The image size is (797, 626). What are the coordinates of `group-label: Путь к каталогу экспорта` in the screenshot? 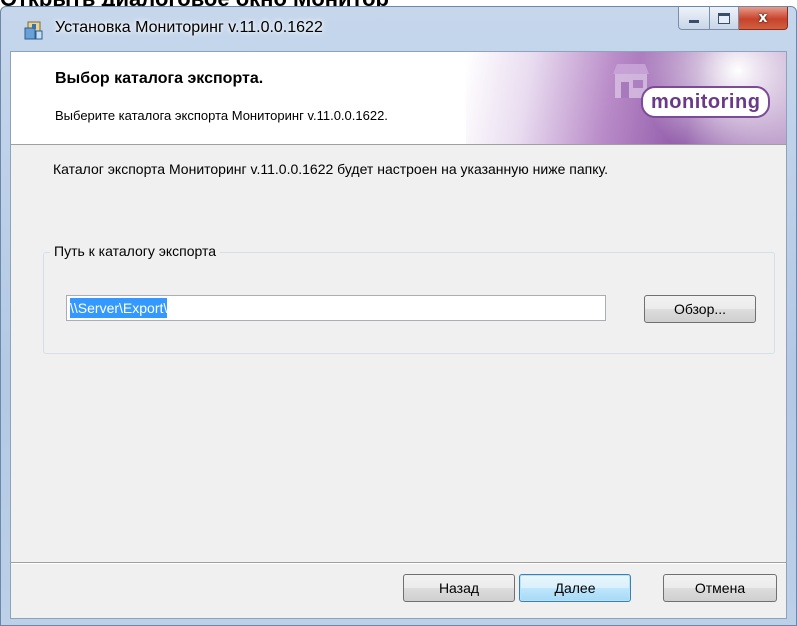 It's located at (135, 251).